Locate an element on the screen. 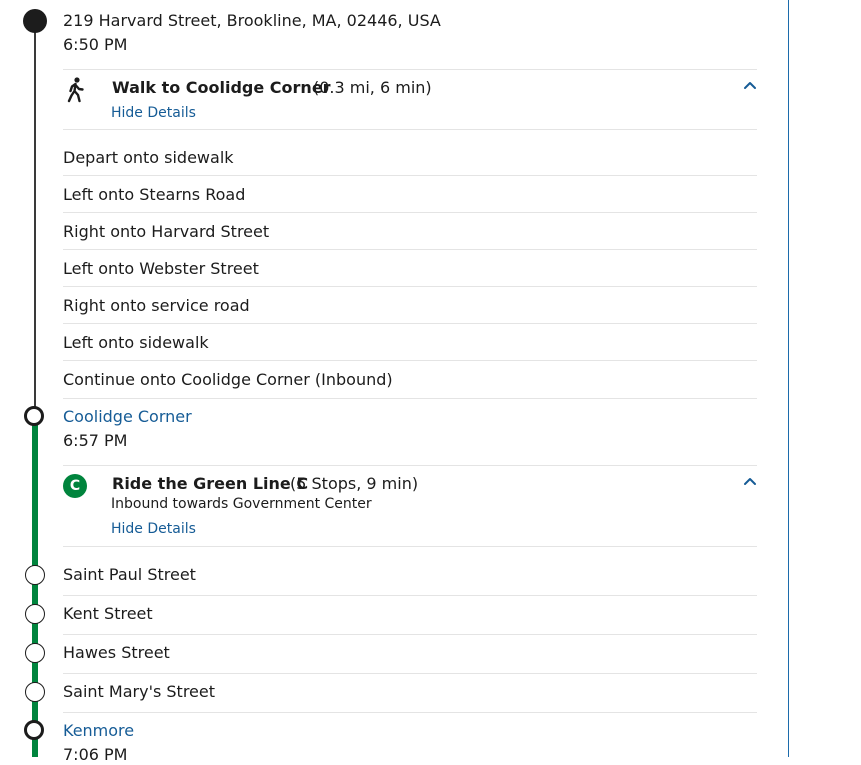  ride-leg-title: Ride the Green Line C is located at coordinates (210, 483).